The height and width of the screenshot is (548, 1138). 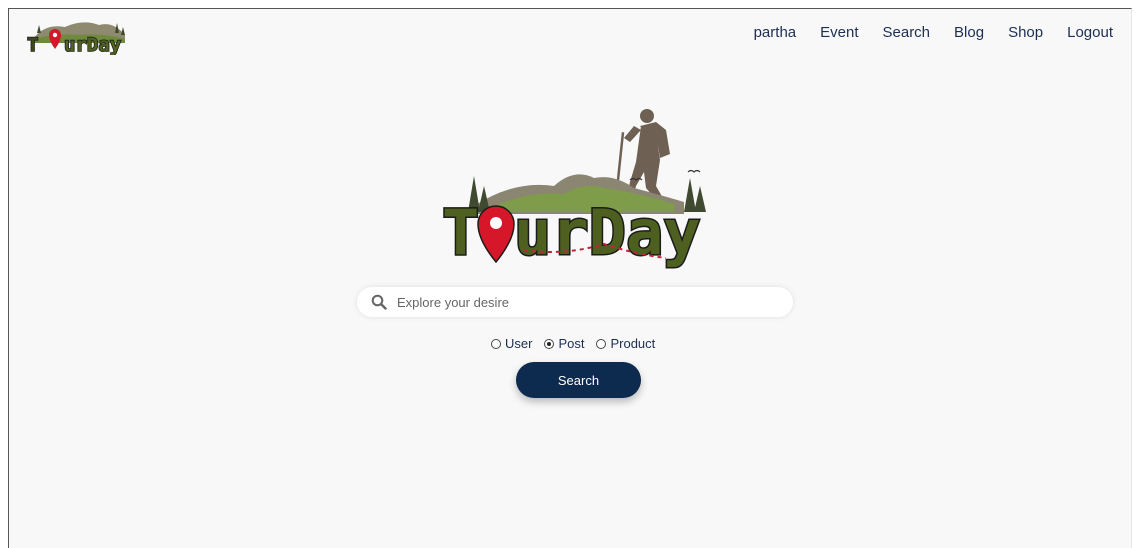 I want to click on nav-link-event: Event, so click(x=839, y=33).